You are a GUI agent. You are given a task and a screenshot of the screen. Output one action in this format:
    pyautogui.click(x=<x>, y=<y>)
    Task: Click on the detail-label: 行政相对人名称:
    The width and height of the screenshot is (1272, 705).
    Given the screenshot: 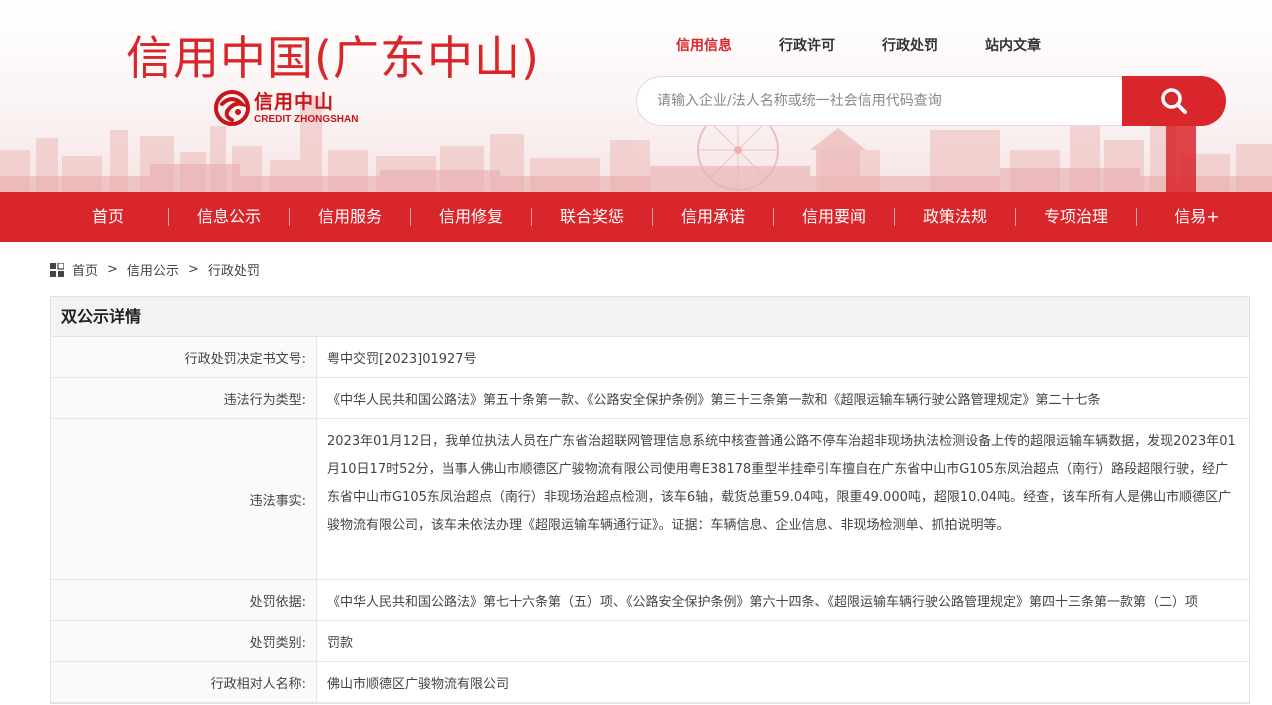 What is the action you would take?
    pyautogui.click(x=184, y=682)
    